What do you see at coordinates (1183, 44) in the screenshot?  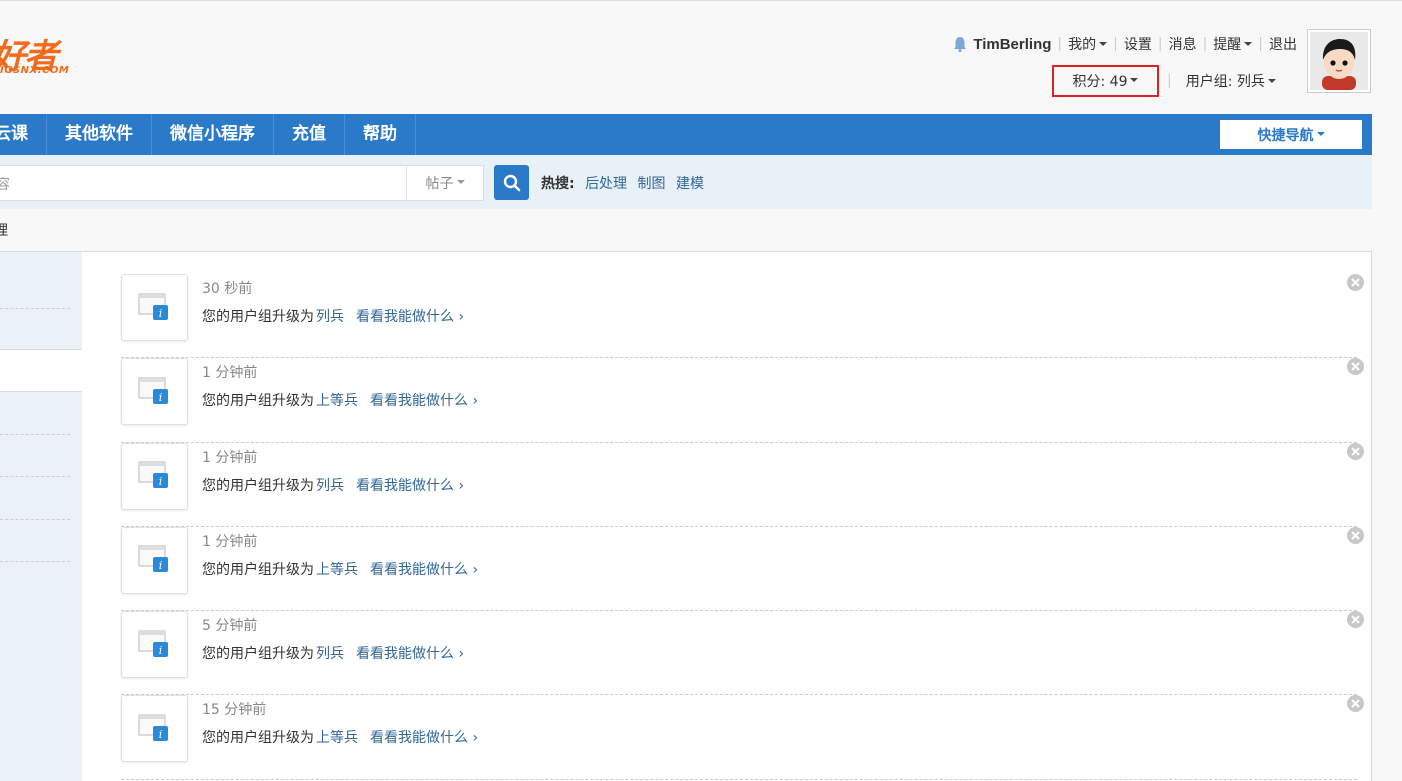 I see `messages-link: 消息` at bounding box center [1183, 44].